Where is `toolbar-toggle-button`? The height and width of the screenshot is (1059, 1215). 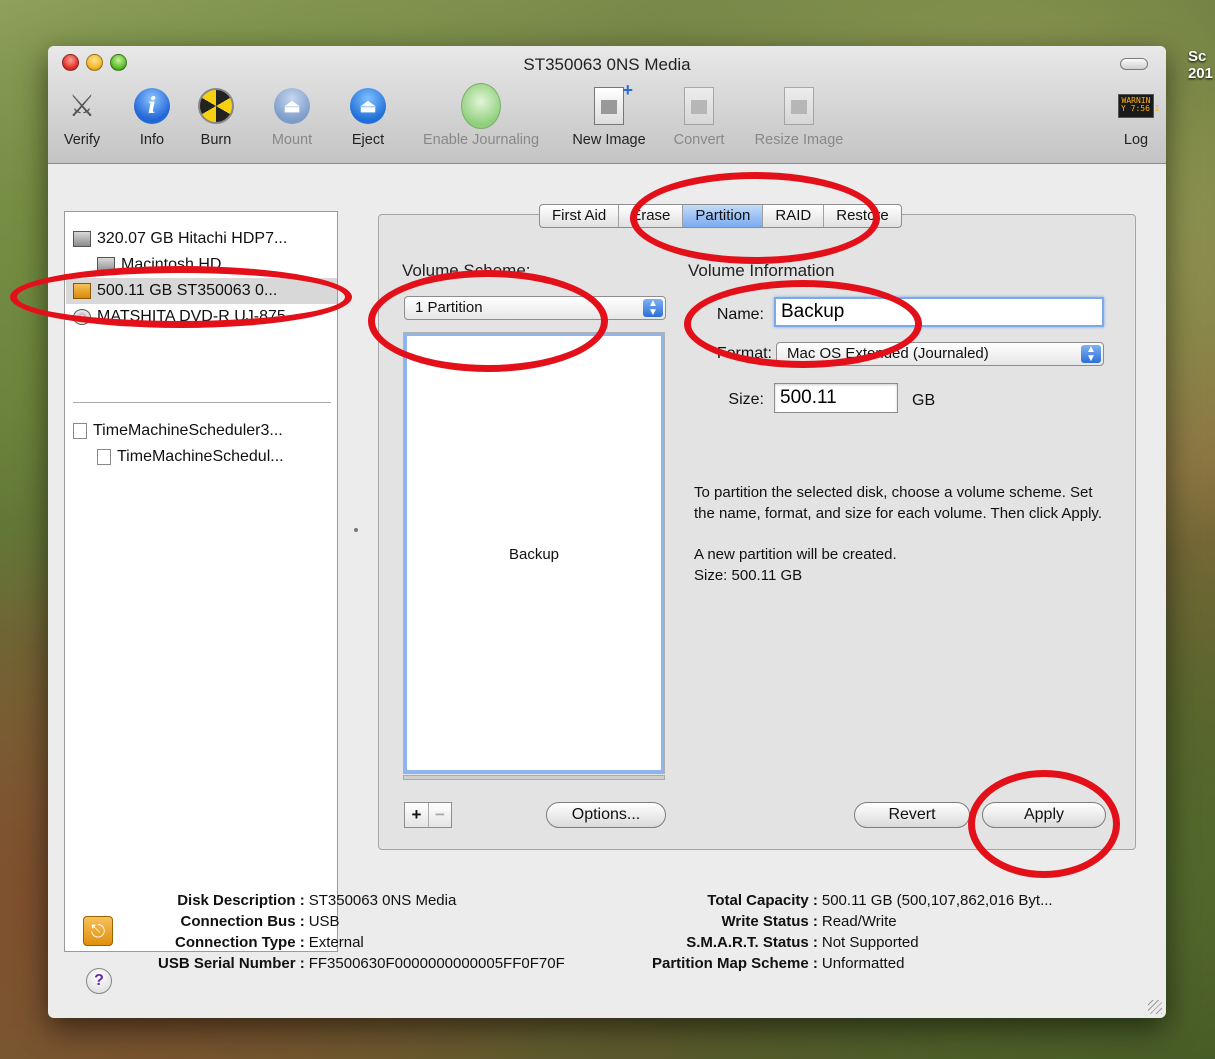
toolbar-toggle-button is located at coordinates (1134, 64).